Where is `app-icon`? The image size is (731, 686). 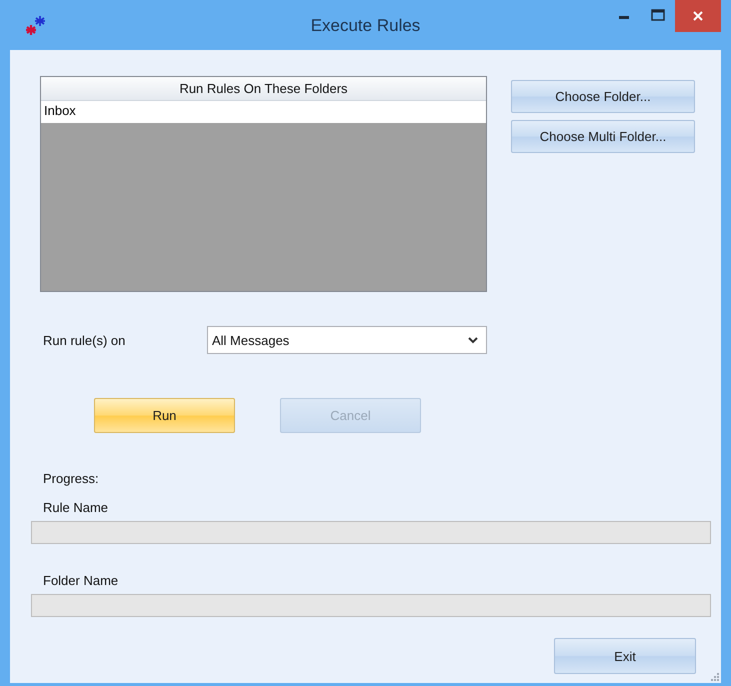
app-icon is located at coordinates (35, 25).